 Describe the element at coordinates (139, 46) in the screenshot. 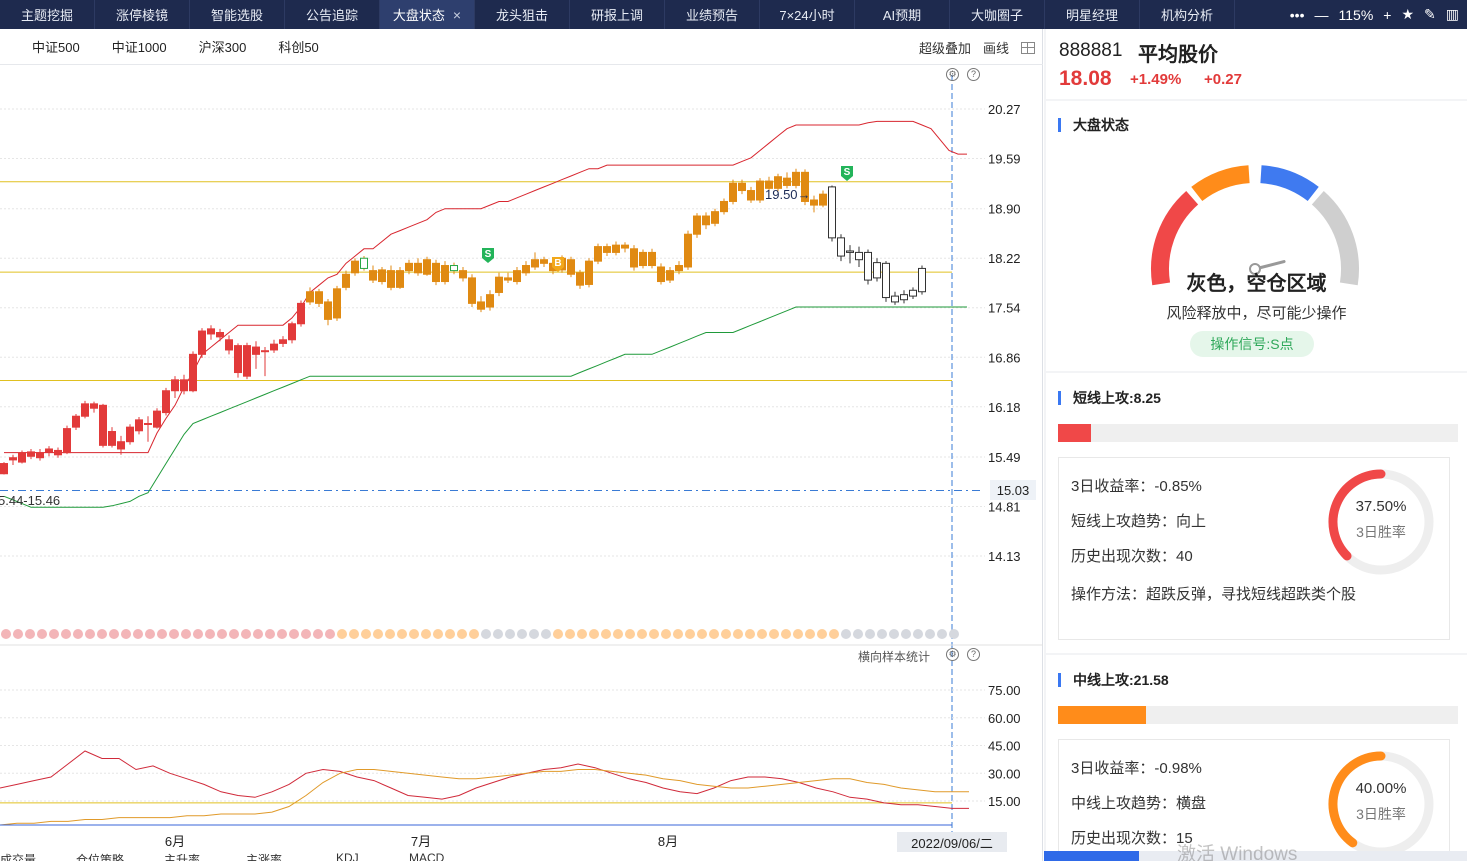

I see `index-tab-csi1000: 中证1000` at that location.